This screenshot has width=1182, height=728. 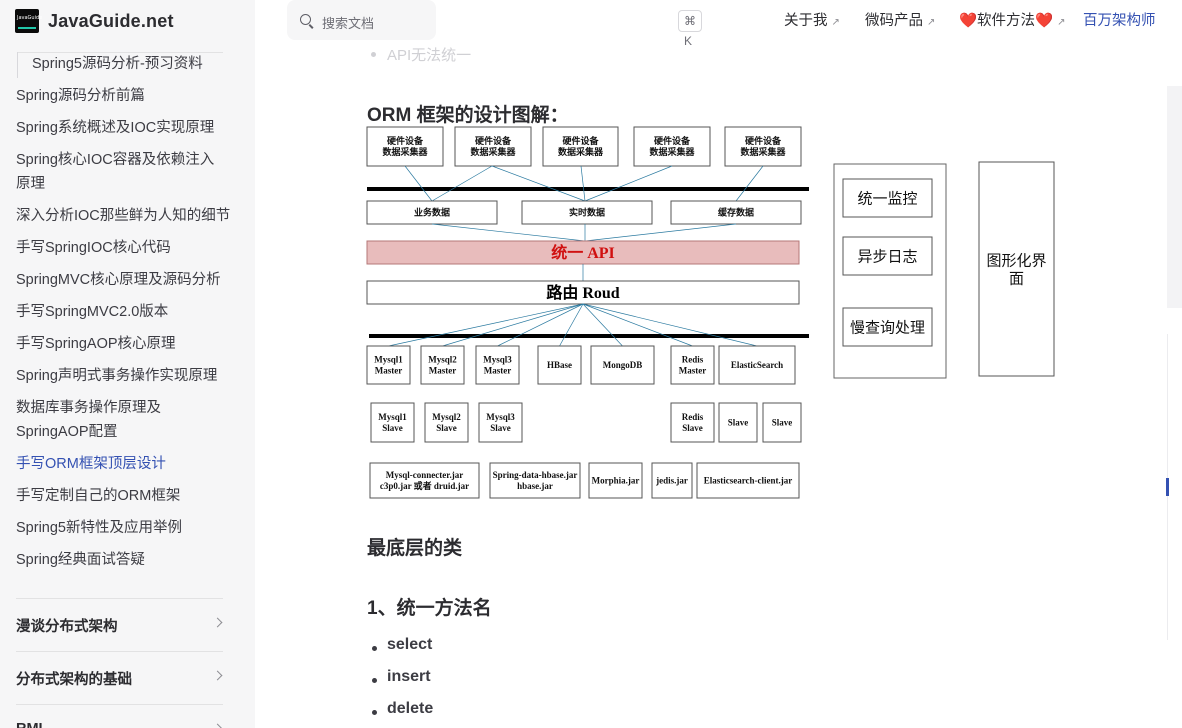 I want to click on diagram-label: Mysql3 Slave, so click(x=500, y=422).